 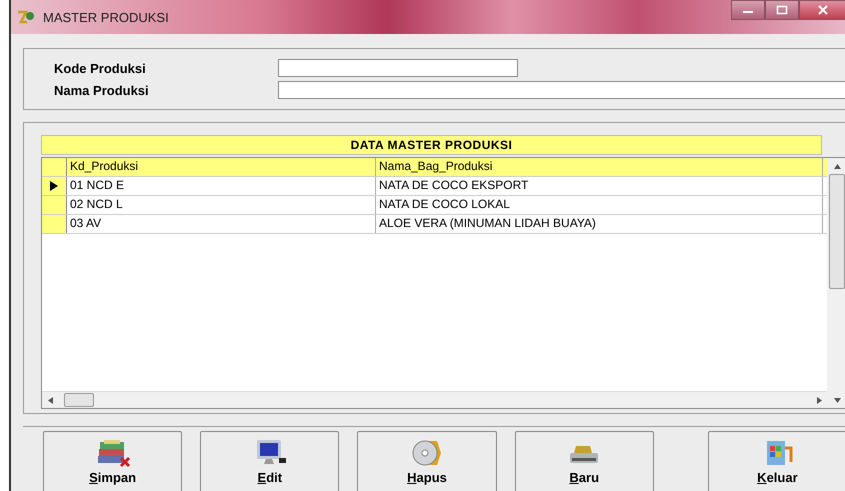 What do you see at coordinates (102, 90) in the screenshot?
I see `field-label: Nama Produksi` at bounding box center [102, 90].